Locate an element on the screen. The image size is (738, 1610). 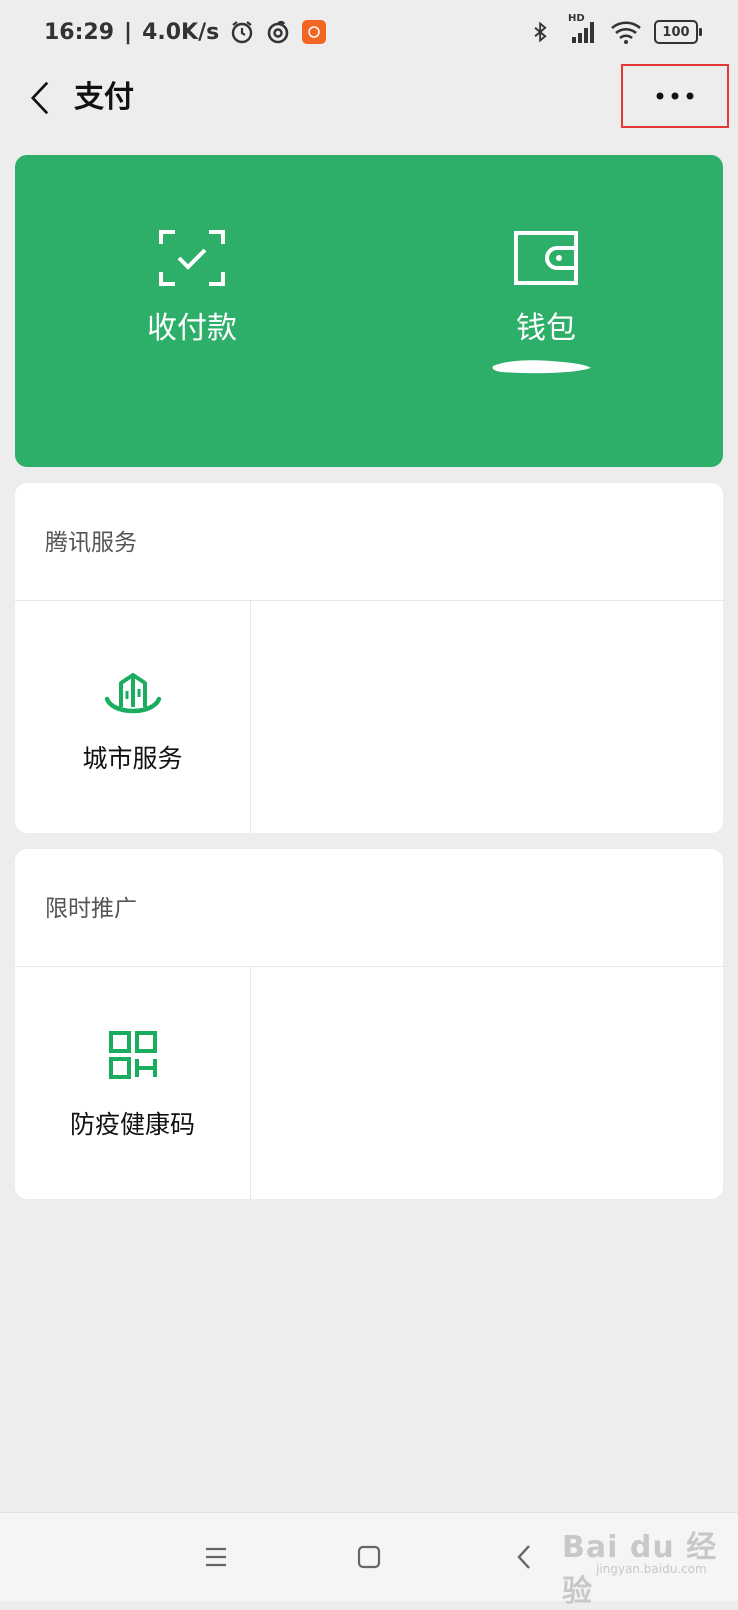
section-title: 腾讯服务 is located at coordinates (91, 543).